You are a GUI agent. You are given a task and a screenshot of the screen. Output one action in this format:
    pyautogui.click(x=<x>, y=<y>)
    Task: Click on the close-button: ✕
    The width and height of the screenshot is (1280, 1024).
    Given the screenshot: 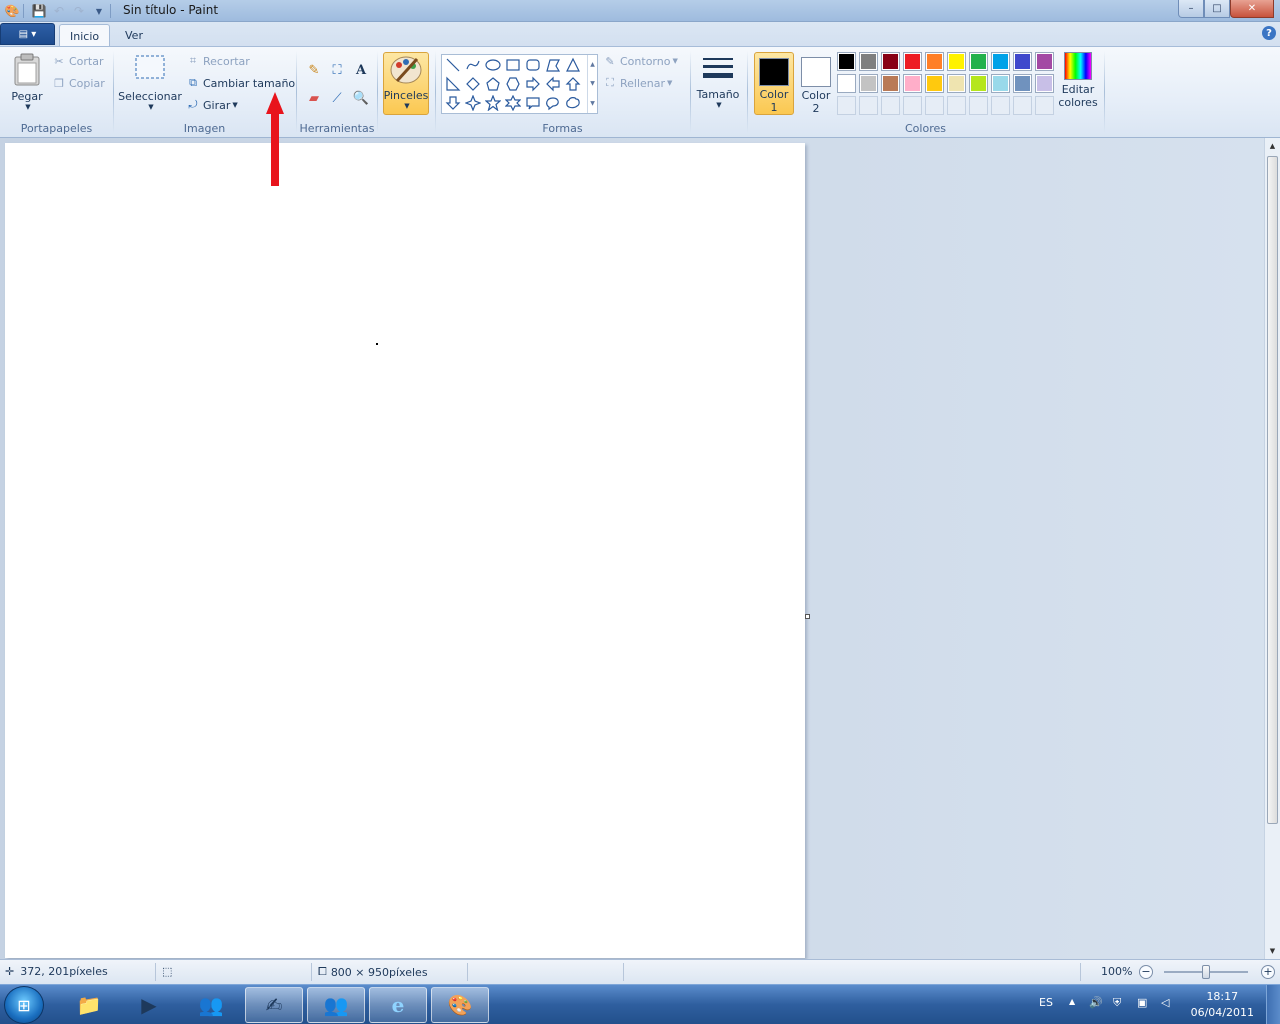 What is the action you would take?
    pyautogui.click(x=1252, y=9)
    